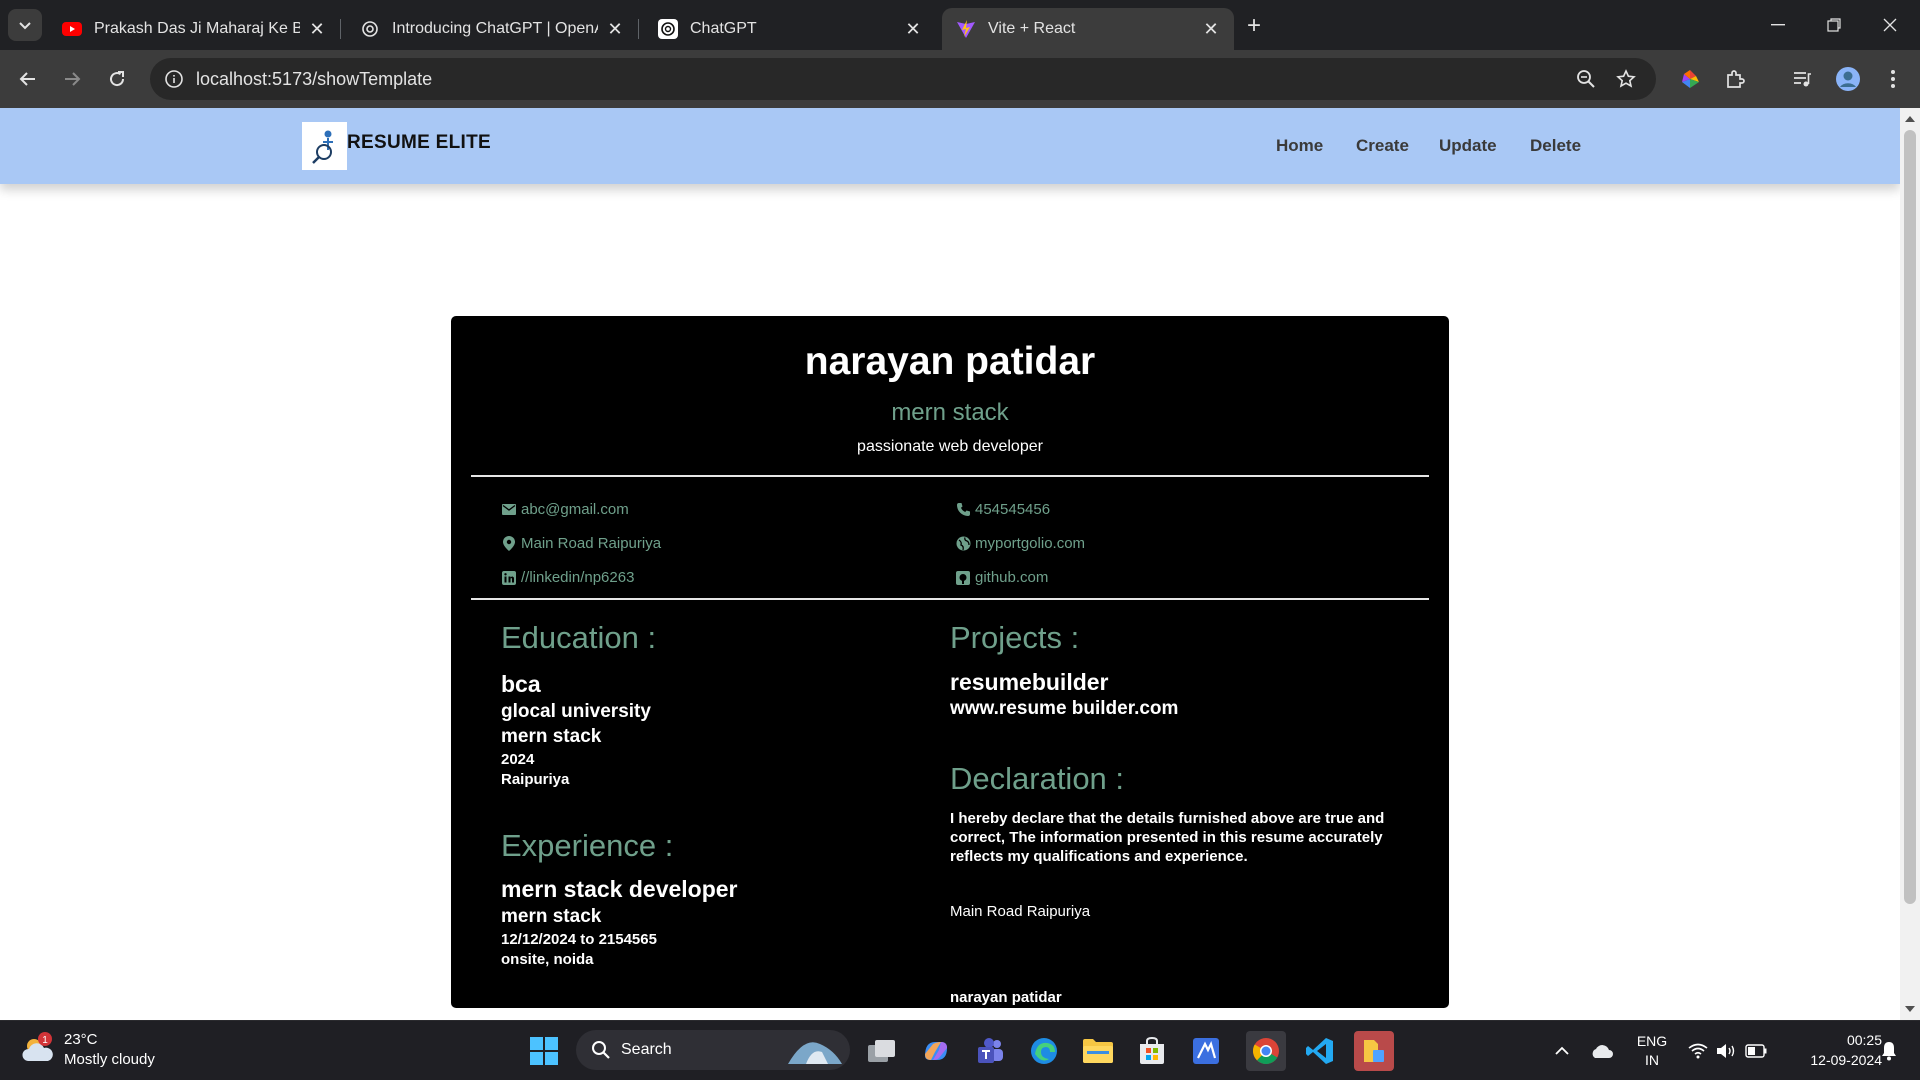  I want to click on clock-date: 12-09-2024, so click(1832, 1060).